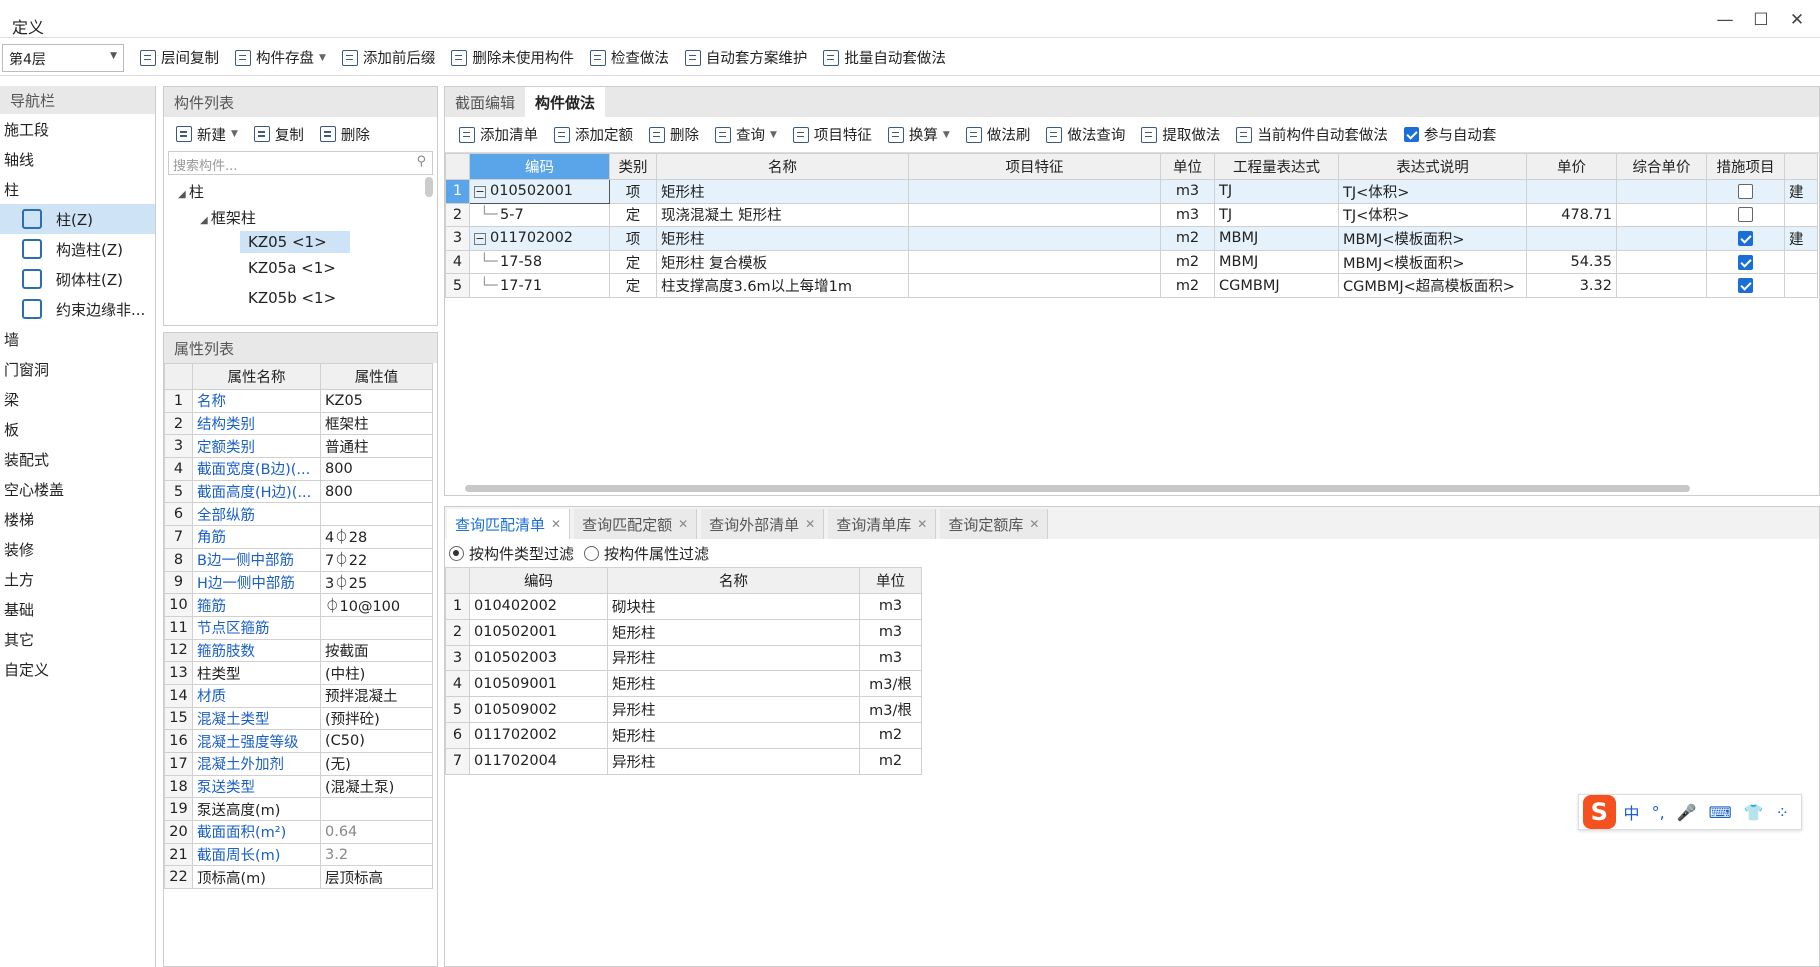 The width and height of the screenshot is (1820, 967). Describe the element at coordinates (882, 524) in the screenshot. I see `query-tab: 查询清单库 ✕` at that location.